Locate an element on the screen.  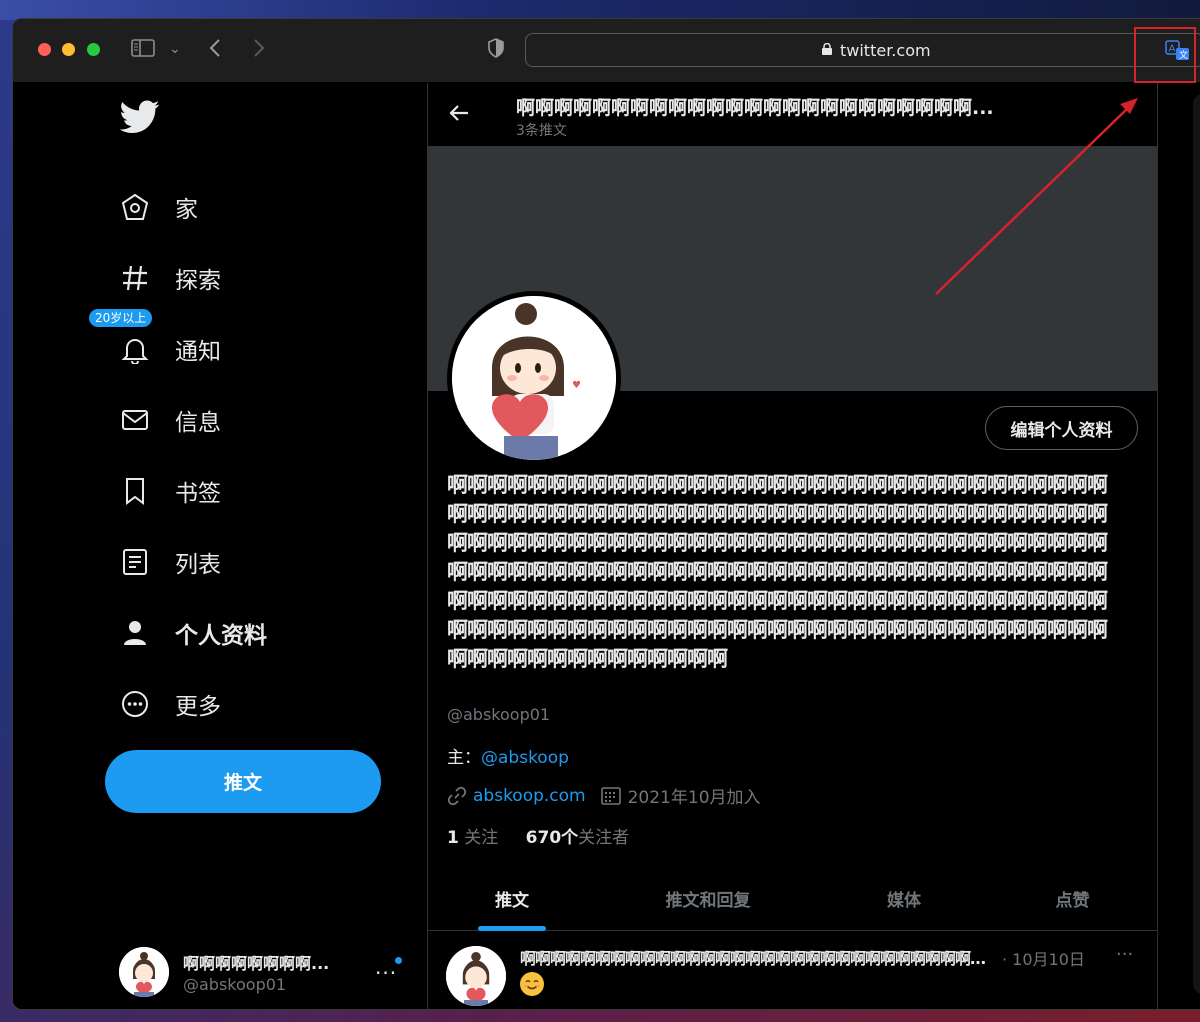
nav-label: 更多 is located at coordinates (198, 707).